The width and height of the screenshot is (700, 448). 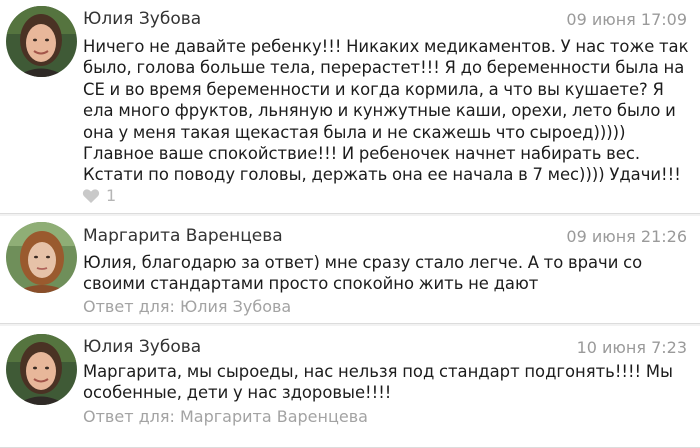 I want to click on comment-date: 09 июня 21:26, so click(x=626, y=236).